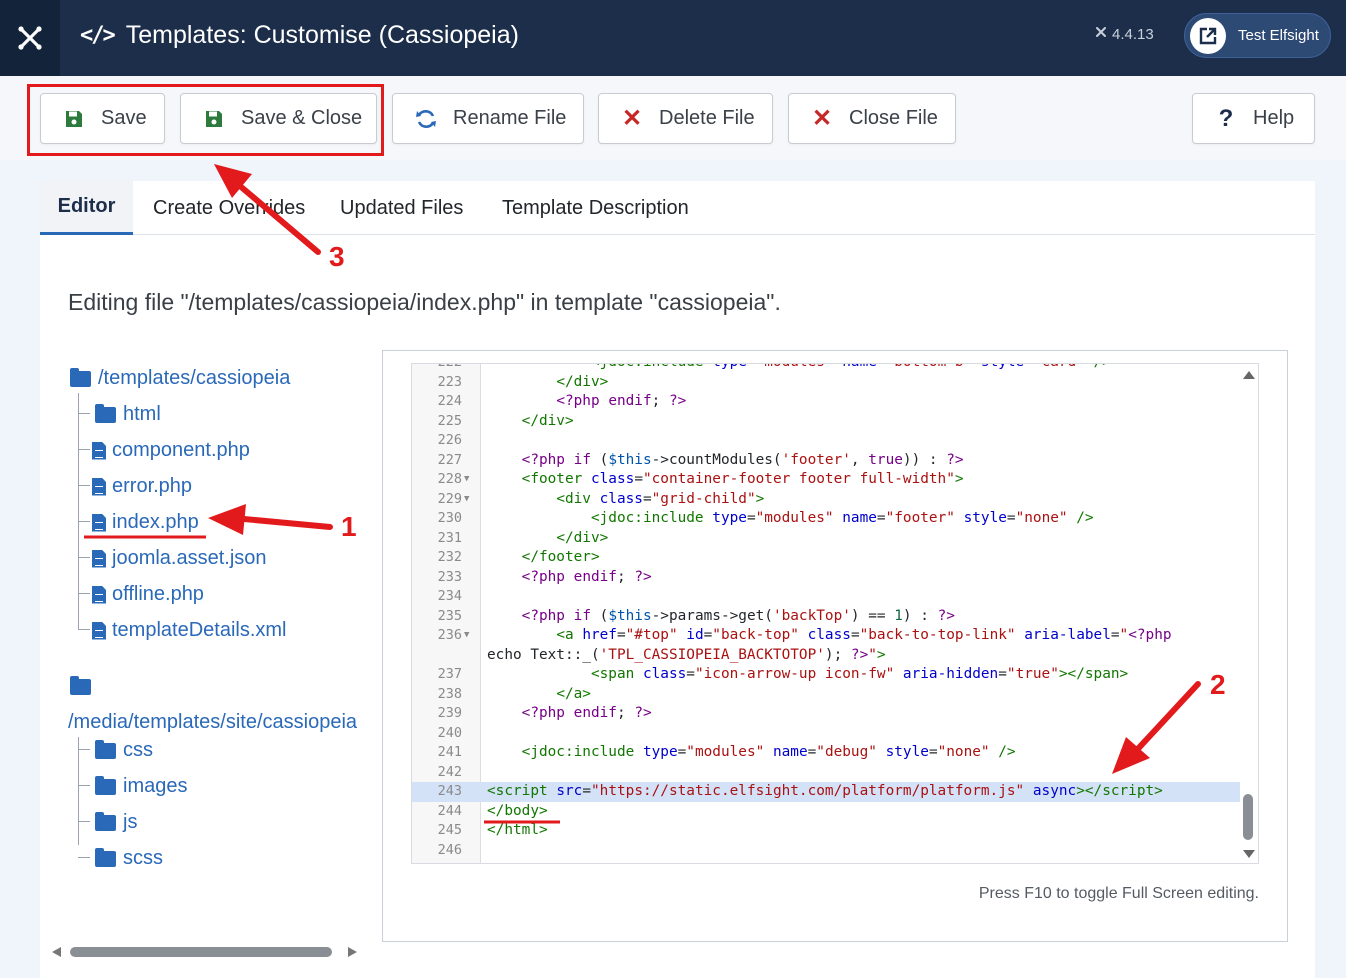 The image size is (1346, 978). Describe the element at coordinates (145, 522) in the screenshot. I see `tree-file-index: index.php` at that location.